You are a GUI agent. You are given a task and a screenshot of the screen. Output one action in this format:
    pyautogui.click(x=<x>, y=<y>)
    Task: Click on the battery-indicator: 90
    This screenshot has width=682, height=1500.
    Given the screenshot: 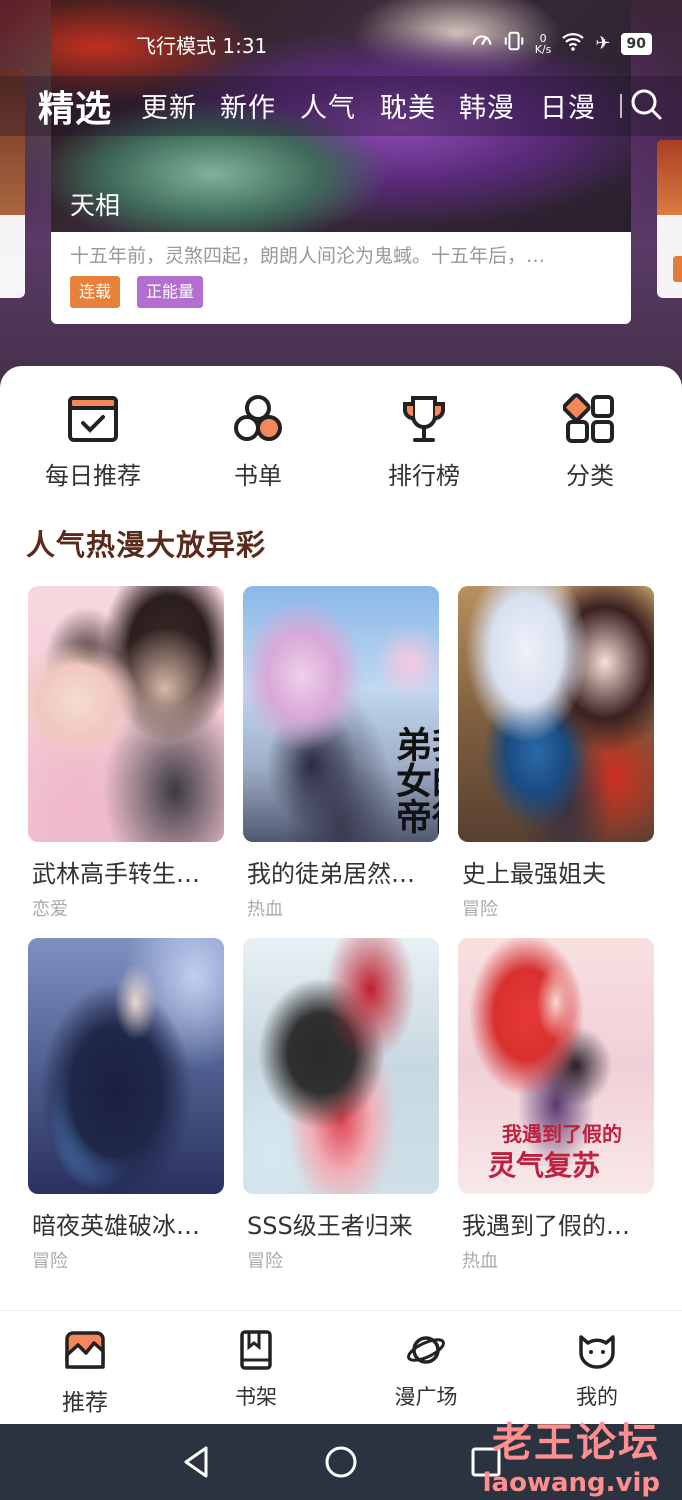 What is the action you would take?
    pyautogui.click(x=636, y=43)
    